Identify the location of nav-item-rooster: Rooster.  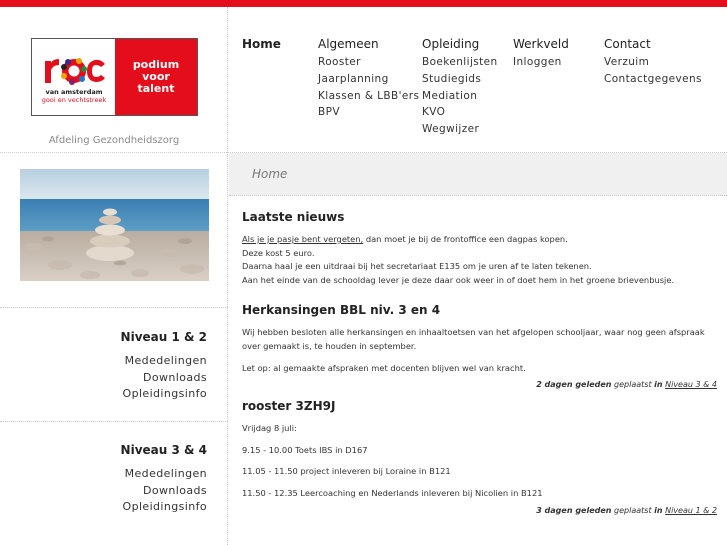
(368, 62).